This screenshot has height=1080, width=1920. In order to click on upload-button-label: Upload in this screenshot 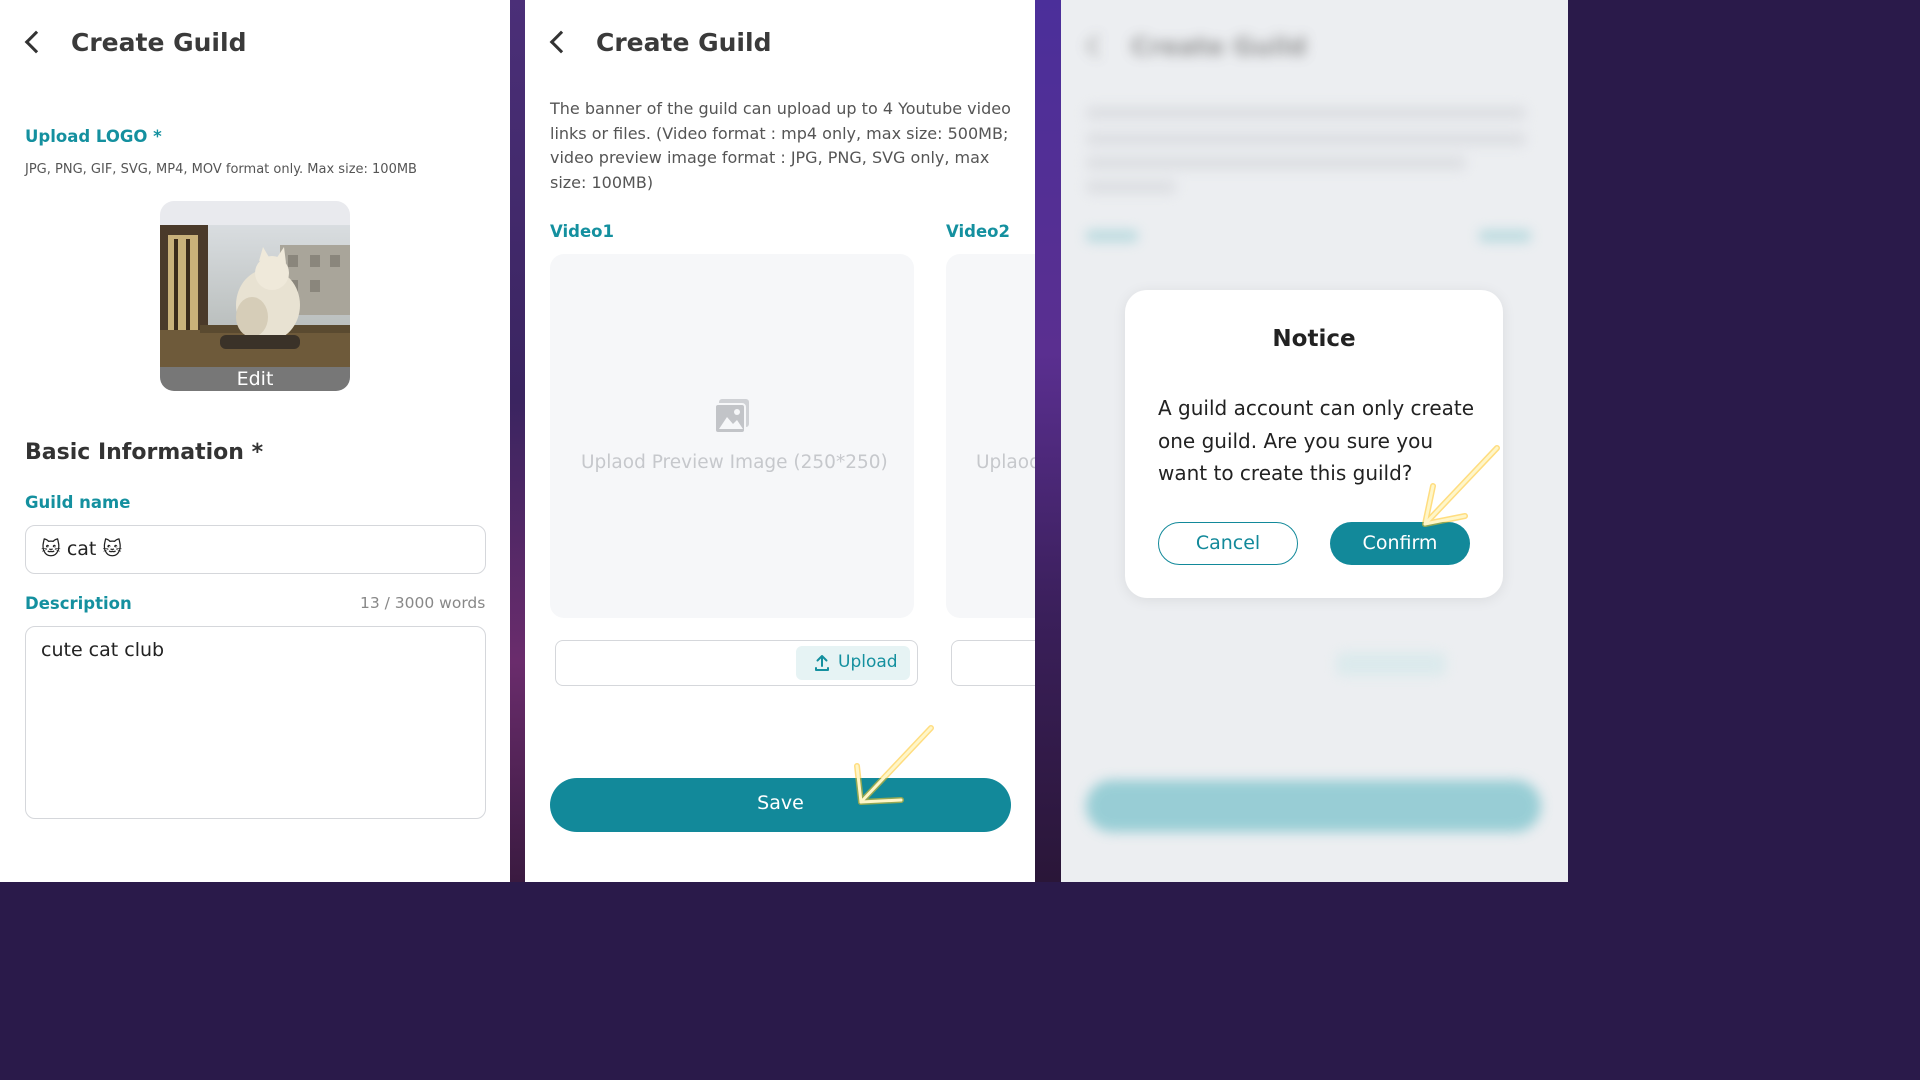, I will do `click(868, 662)`.